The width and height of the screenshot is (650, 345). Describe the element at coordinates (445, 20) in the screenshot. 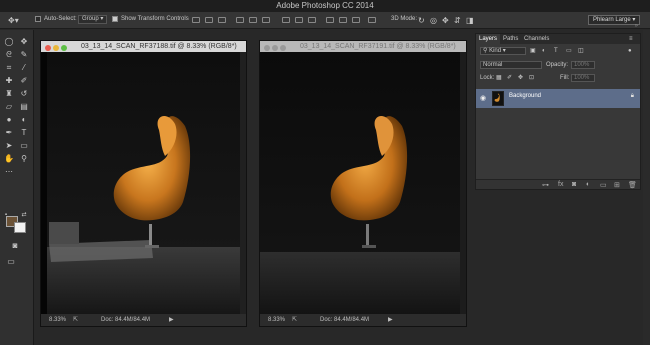

I see `3d-pan-icon: ✥` at that location.